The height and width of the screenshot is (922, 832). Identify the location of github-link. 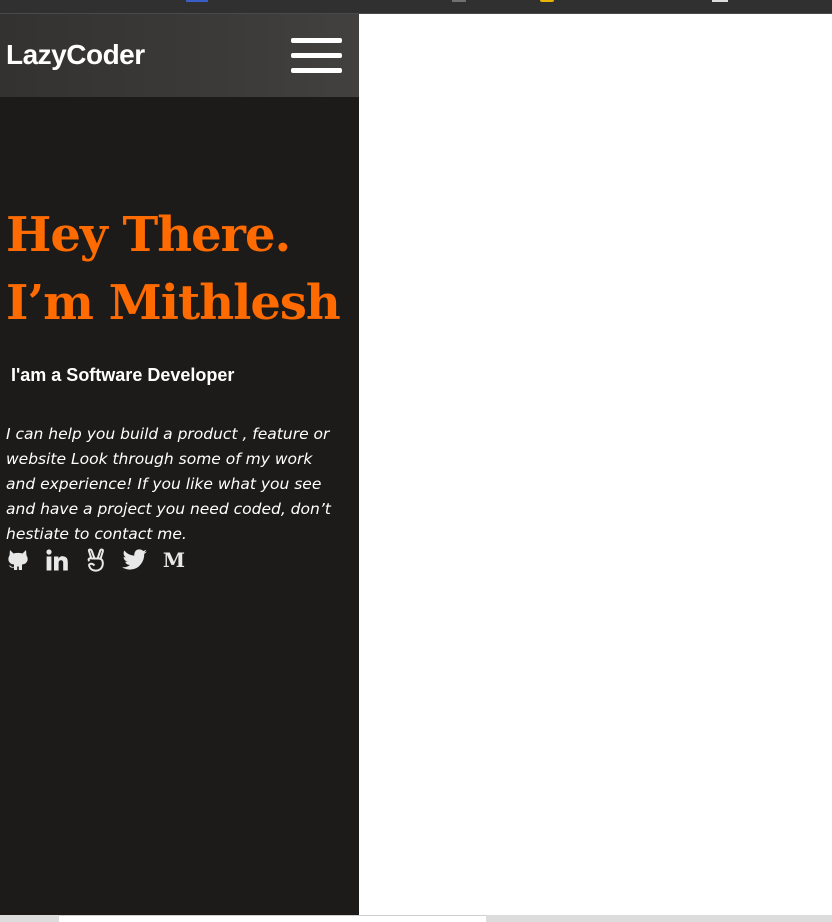
(18, 560).